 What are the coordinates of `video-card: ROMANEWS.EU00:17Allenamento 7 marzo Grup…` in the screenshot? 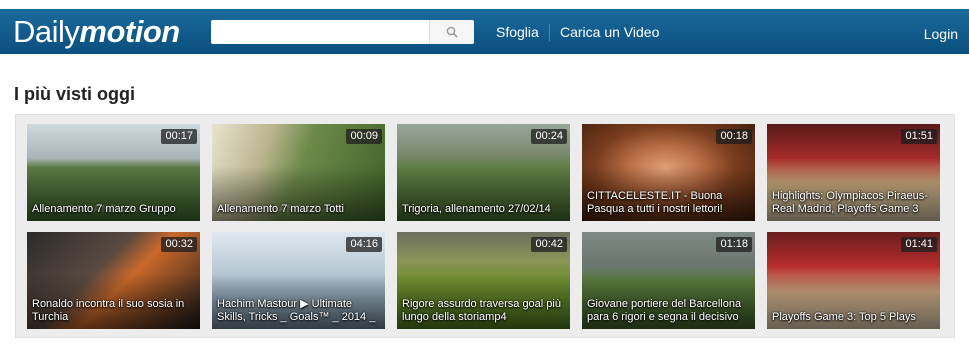 It's located at (113, 172).